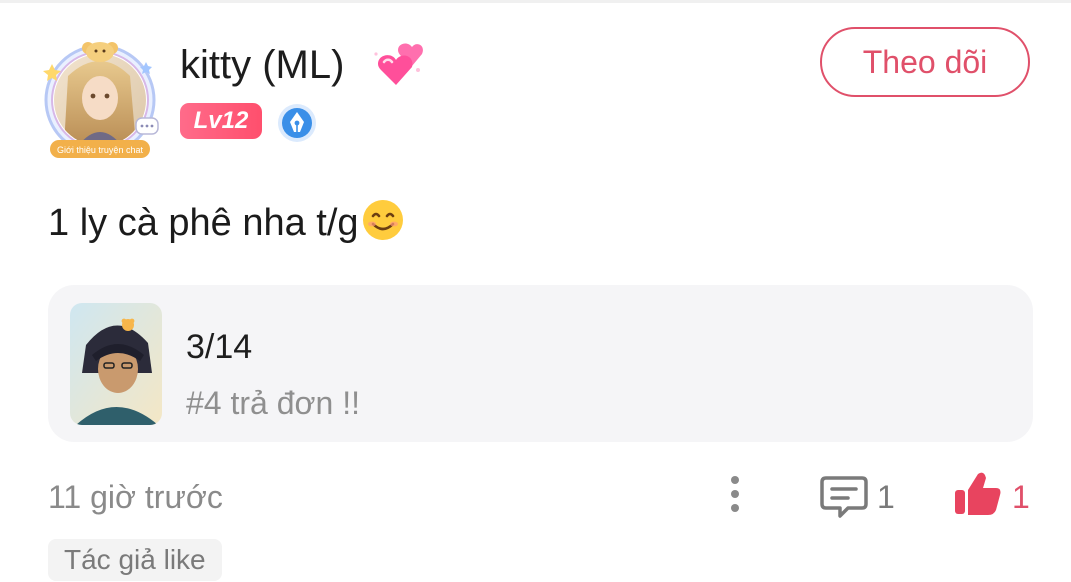  Describe the element at coordinates (116, 364) in the screenshot. I see `chapter-cover-image` at that location.